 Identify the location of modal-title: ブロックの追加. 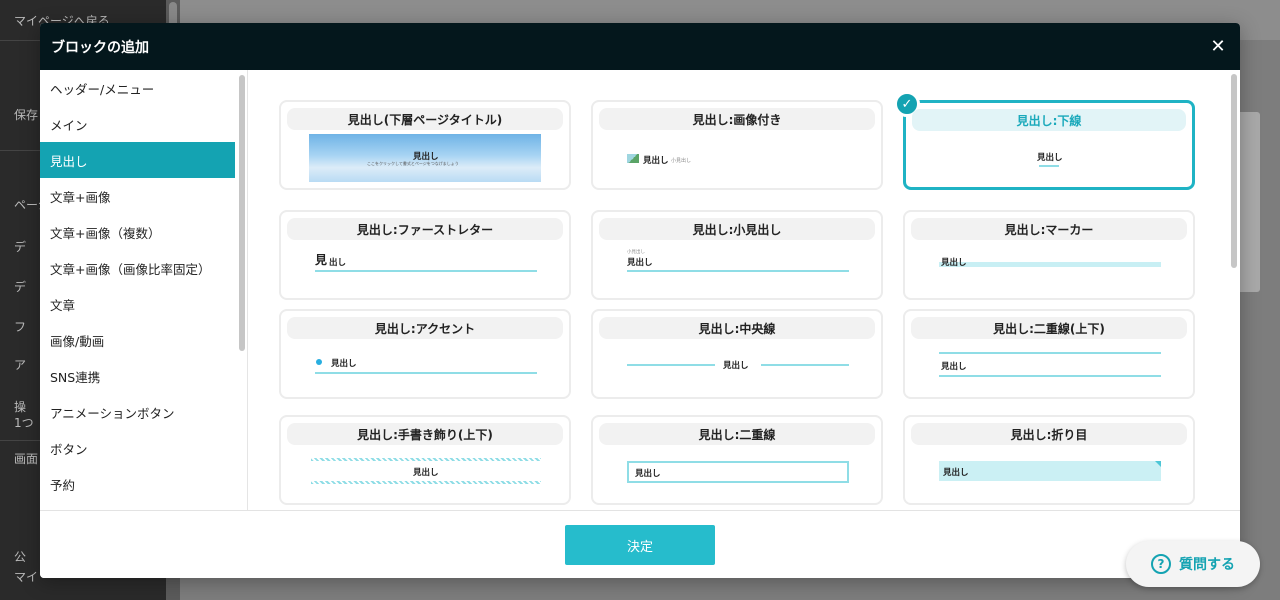
(100, 47).